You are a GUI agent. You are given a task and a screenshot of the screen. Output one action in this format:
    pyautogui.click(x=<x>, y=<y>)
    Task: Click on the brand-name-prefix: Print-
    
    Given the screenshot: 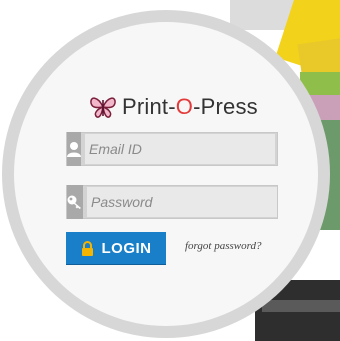 What is the action you would take?
    pyautogui.click(x=149, y=106)
    